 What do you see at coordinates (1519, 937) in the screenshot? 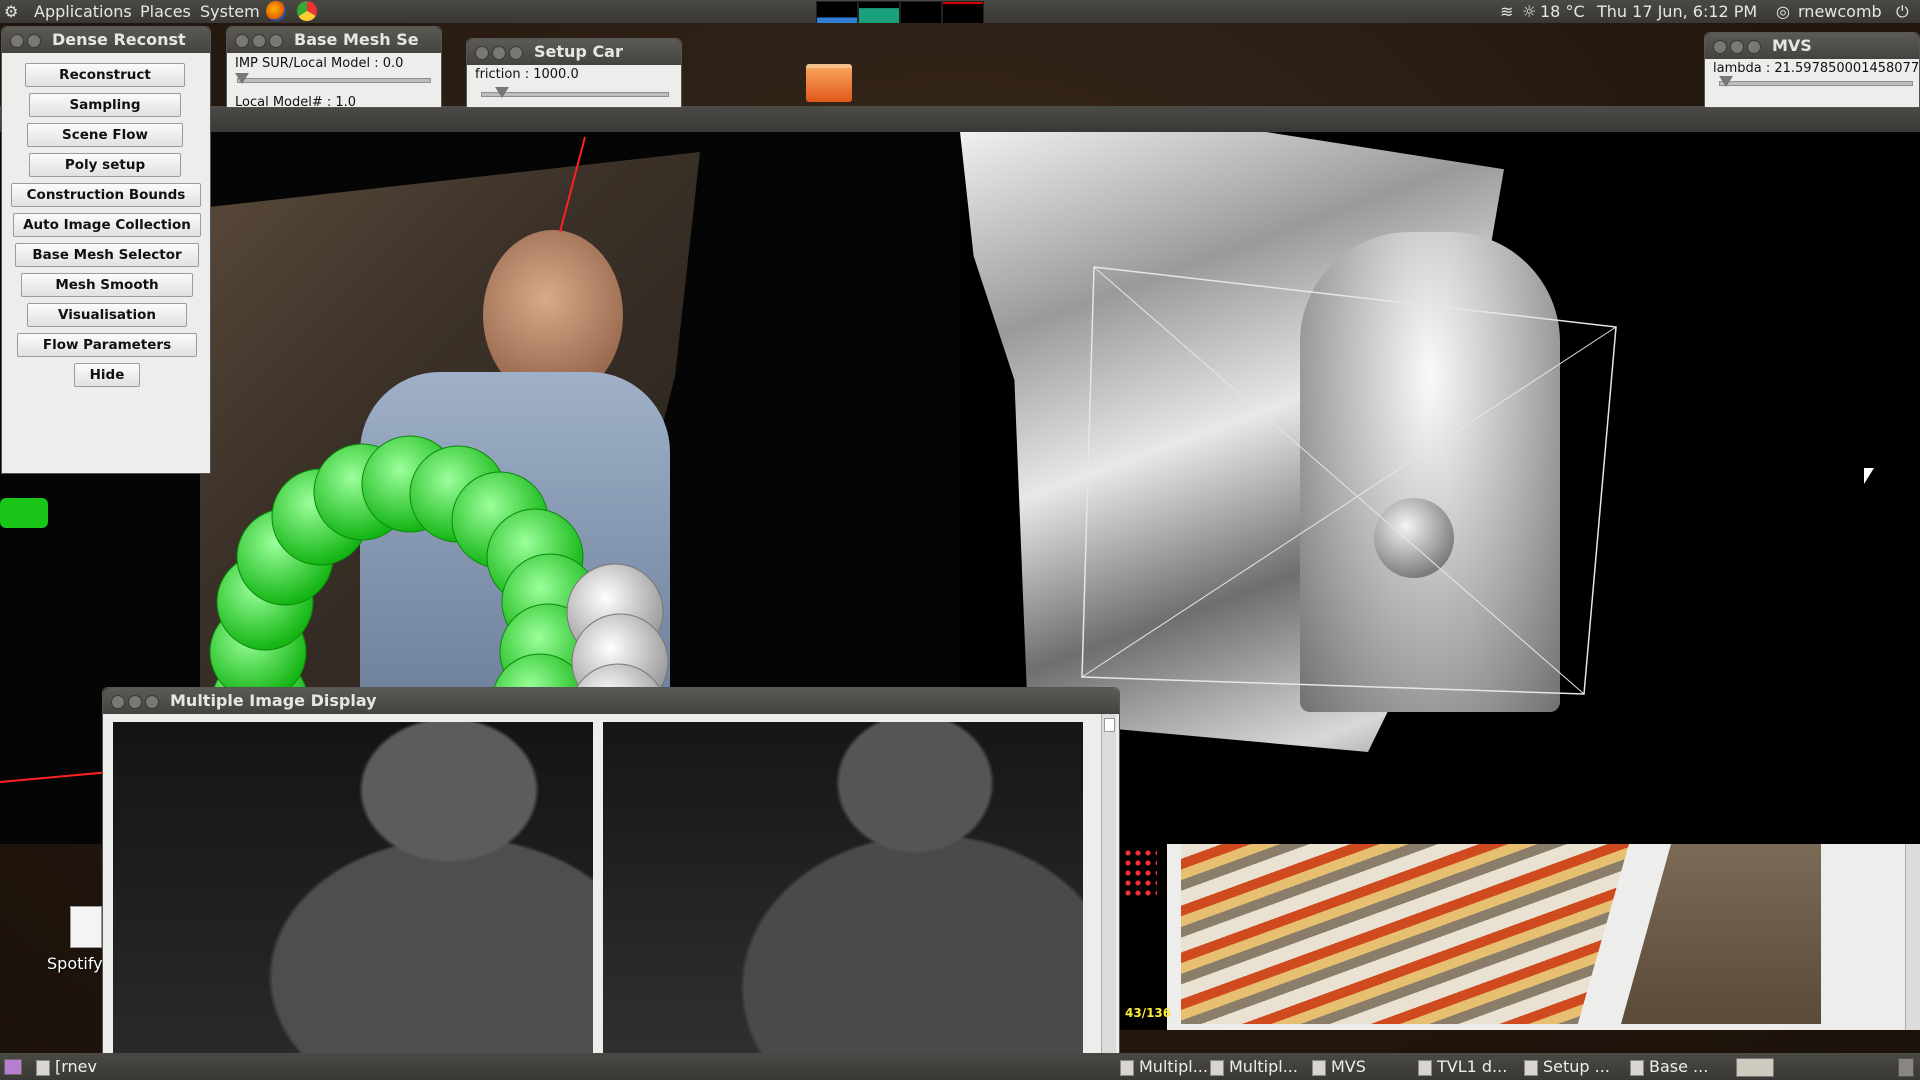
I see `frame-viewer-window: 43/136` at bounding box center [1519, 937].